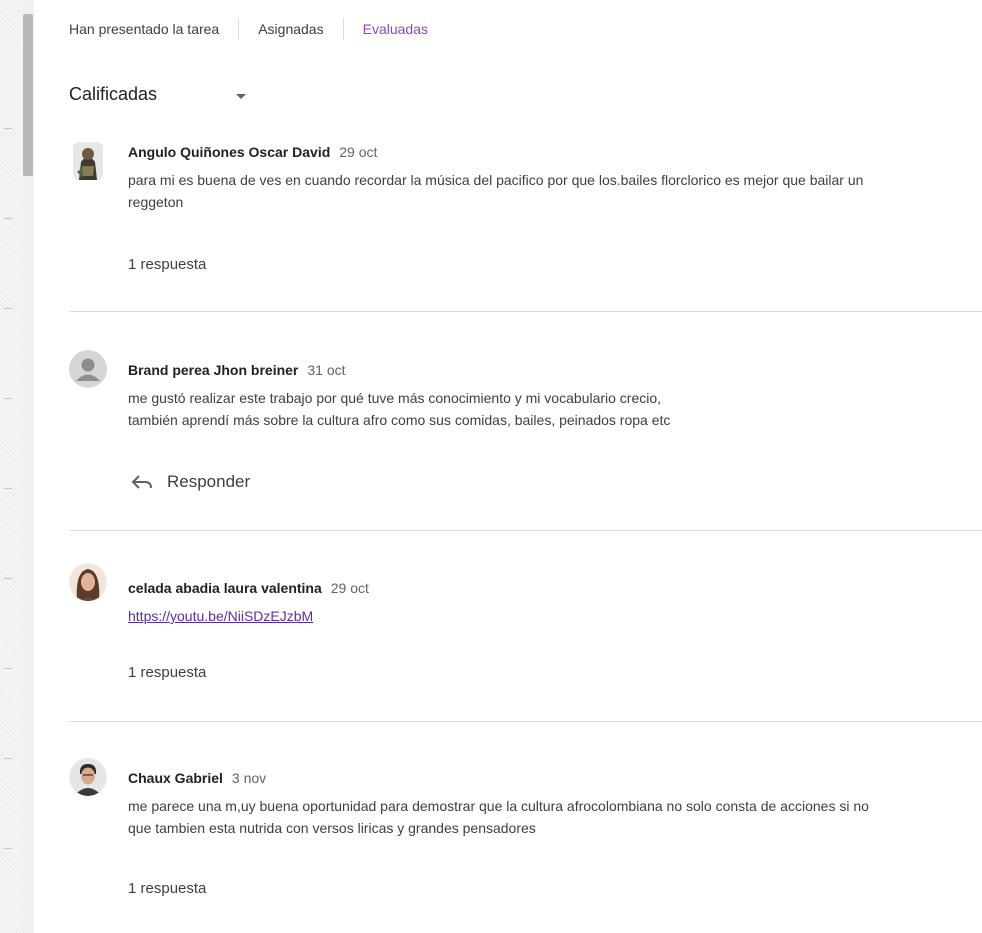  Describe the element at coordinates (175, 778) in the screenshot. I see `comment-author: Chaux Gabriel` at that location.